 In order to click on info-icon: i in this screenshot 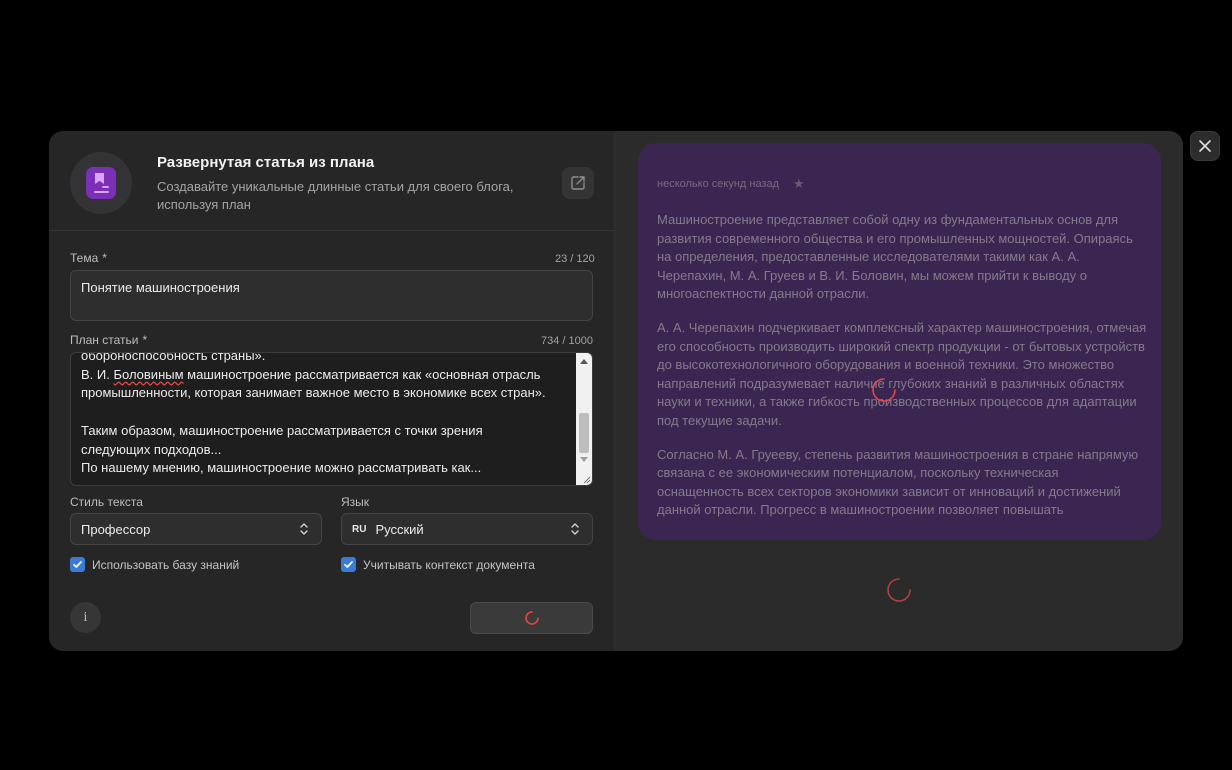, I will do `click(85, 617)`.